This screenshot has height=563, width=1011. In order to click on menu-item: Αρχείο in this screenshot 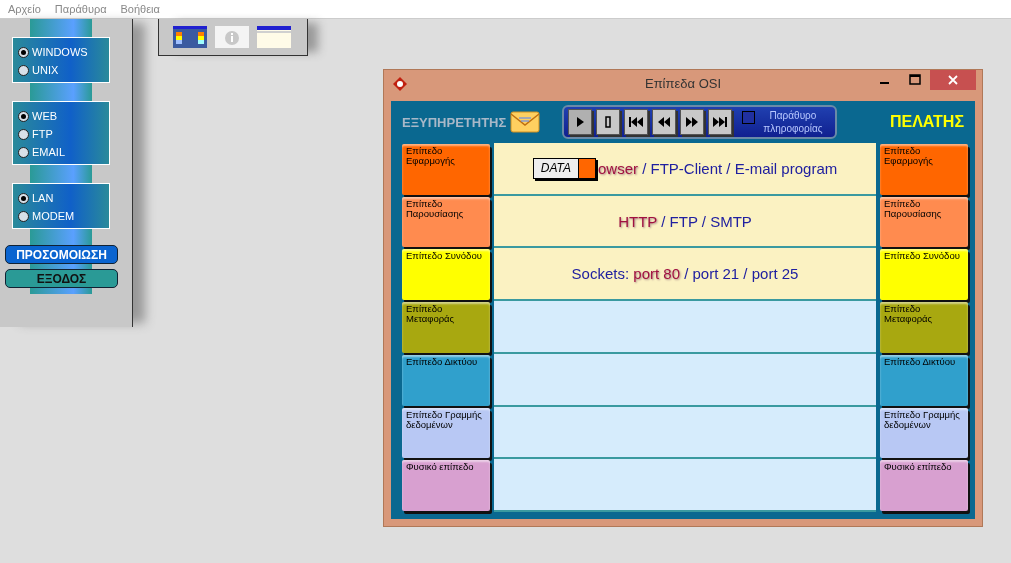, I will do `click(24, 9)`.